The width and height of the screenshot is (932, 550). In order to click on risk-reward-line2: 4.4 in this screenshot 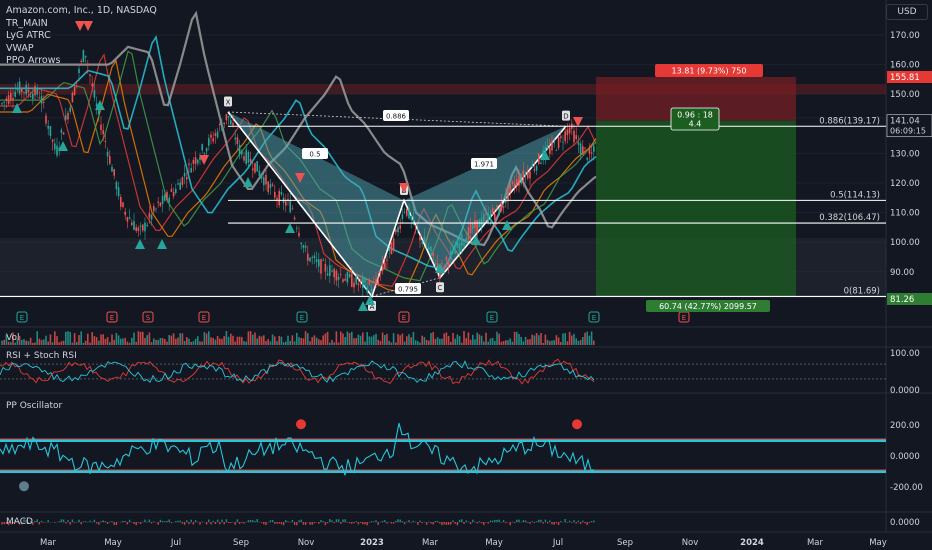, I will do `click(695, 124)`.